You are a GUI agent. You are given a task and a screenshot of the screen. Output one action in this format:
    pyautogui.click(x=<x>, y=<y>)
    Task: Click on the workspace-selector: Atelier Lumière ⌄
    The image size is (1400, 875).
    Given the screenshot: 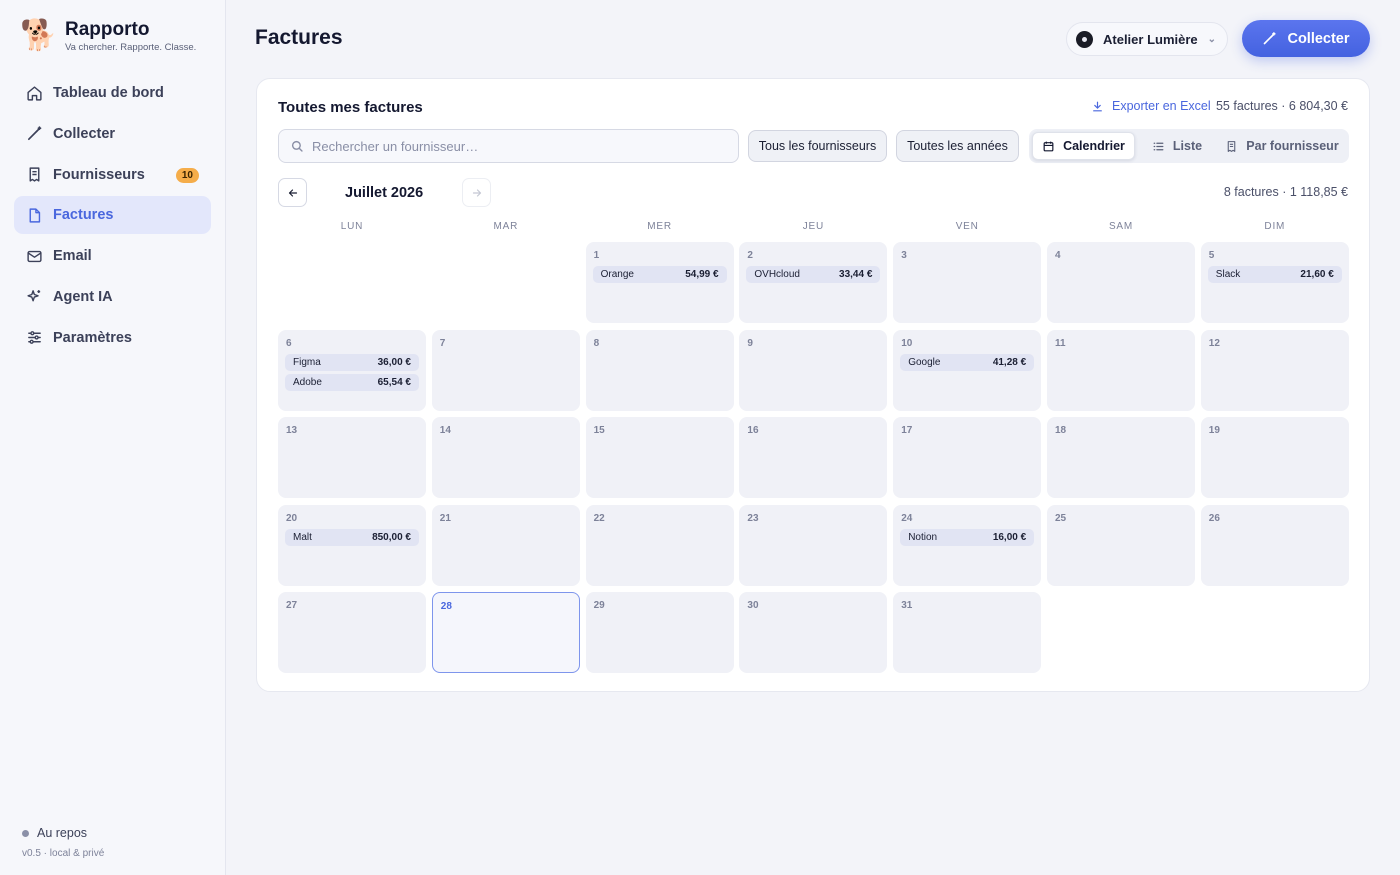 What is the action you would take?
    pyautogui.click(x=1147, y=39)
    